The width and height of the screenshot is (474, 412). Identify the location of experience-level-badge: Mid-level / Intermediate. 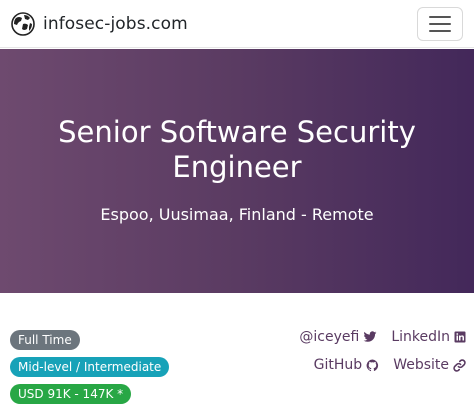
(90, 367).